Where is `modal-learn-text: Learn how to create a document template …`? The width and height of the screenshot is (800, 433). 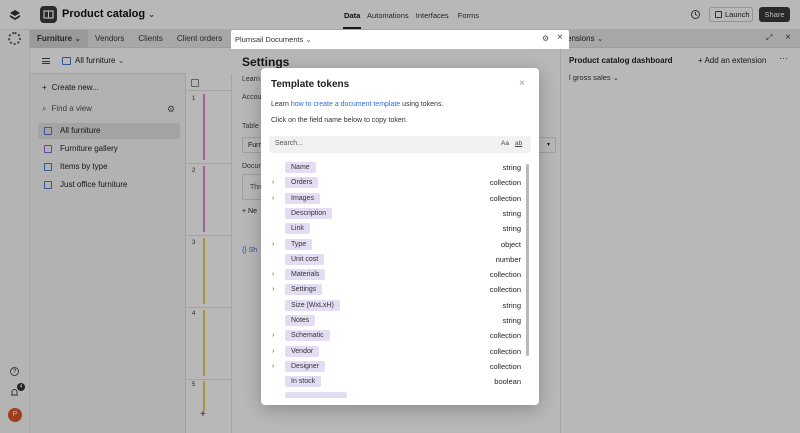
modal-learn-text: Learn how to create a document template … is located at coordinates (357, 104).